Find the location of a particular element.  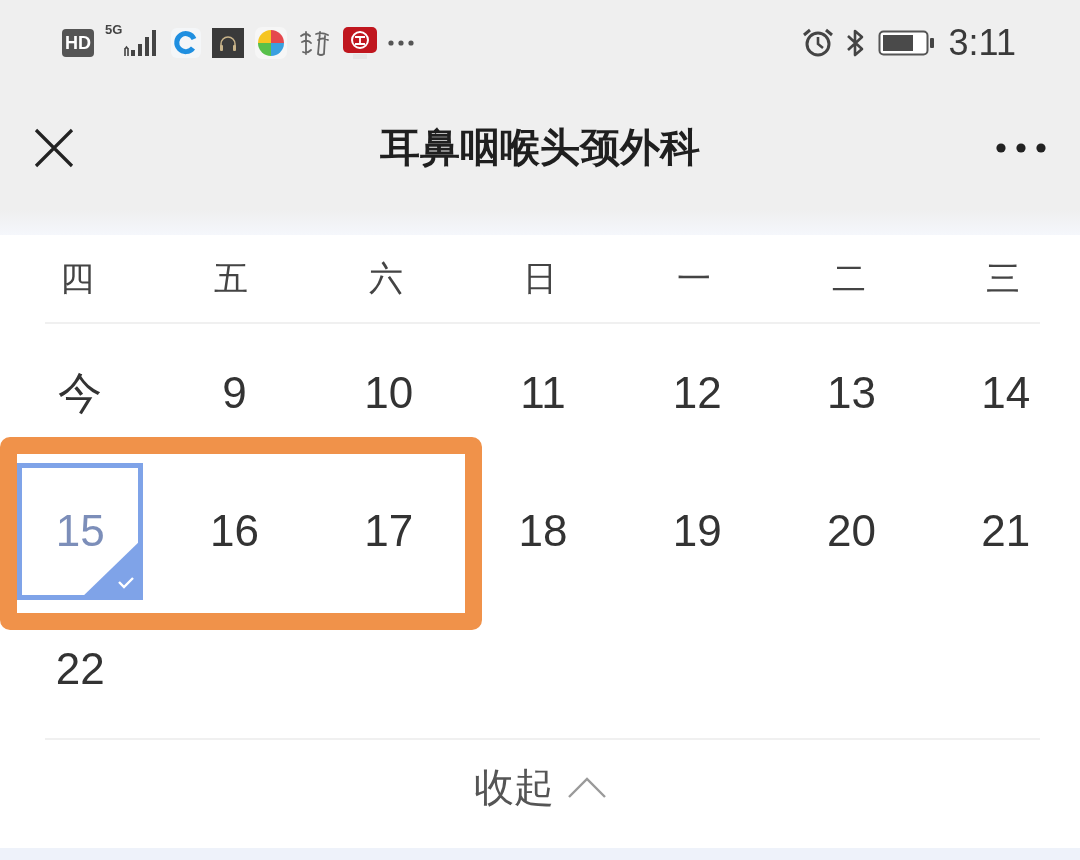

more-button is located at coordinates (1021, 147).